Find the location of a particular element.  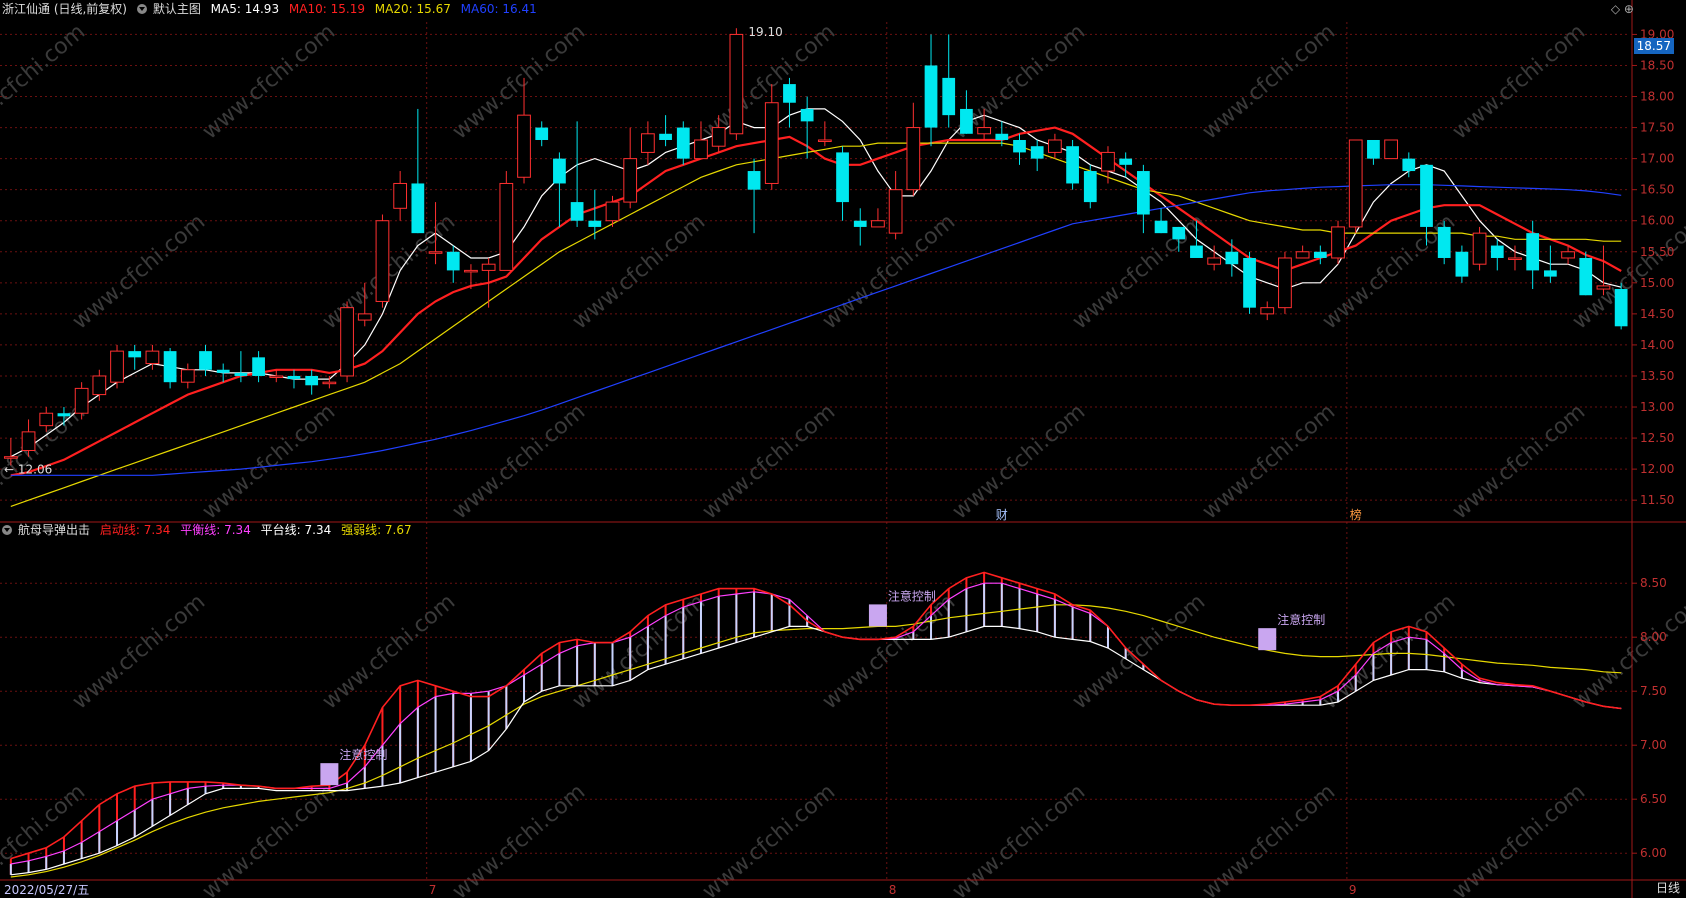

period-label: 日线 is located at coordinates (1668, 887).